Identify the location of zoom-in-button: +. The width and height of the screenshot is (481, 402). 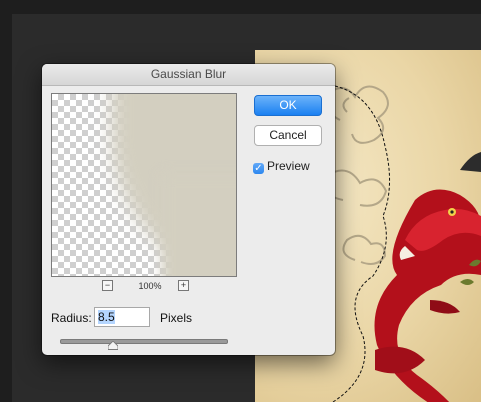
(183, 285).